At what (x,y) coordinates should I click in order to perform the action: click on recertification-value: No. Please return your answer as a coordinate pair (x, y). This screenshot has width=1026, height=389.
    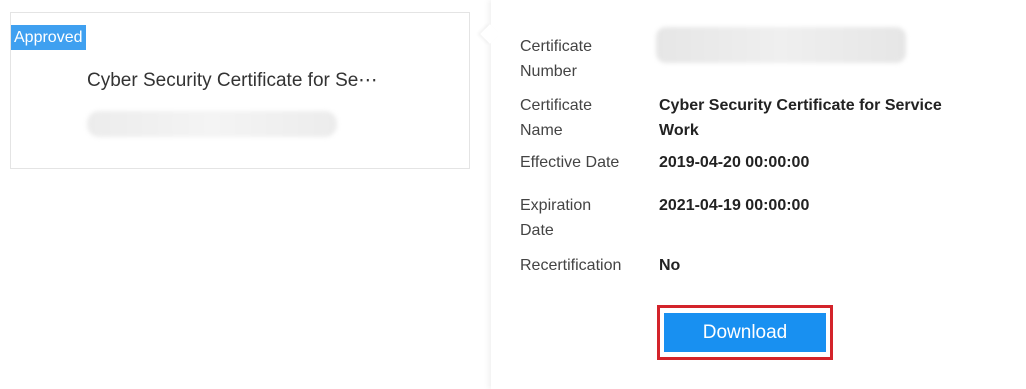
    Looking at the image, I should click on (670, 265).